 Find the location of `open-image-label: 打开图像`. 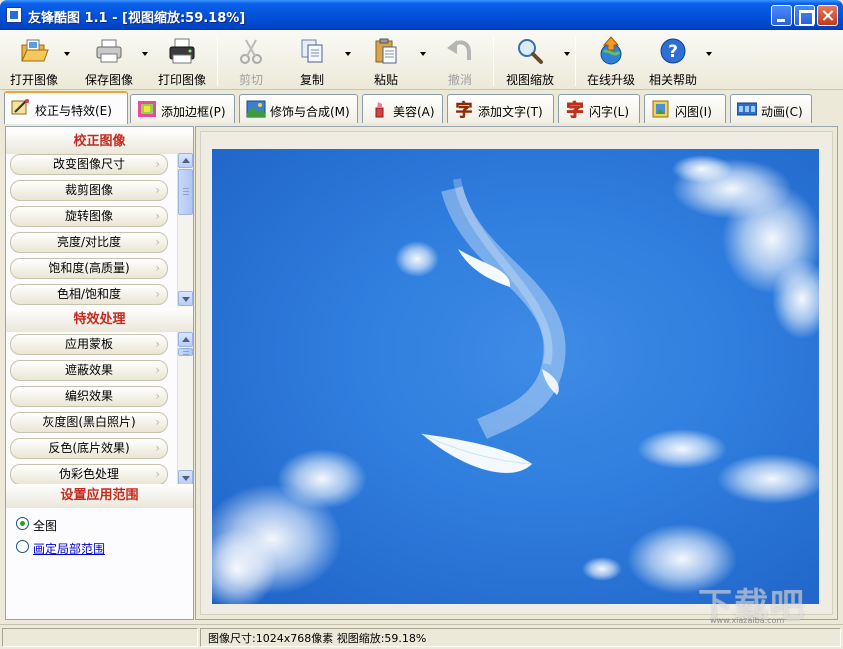

open-image-label: 打开图像 is located at coordinates (33, 80).